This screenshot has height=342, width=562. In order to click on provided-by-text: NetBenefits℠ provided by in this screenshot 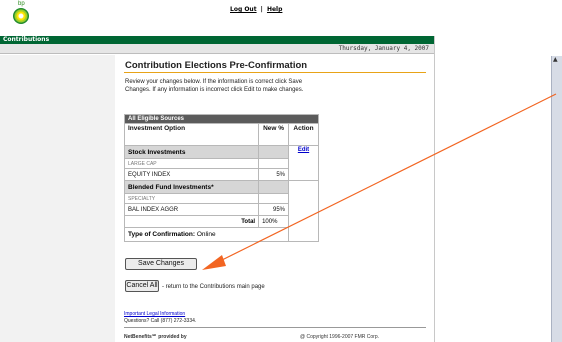, I will do `click(155, 337)`.